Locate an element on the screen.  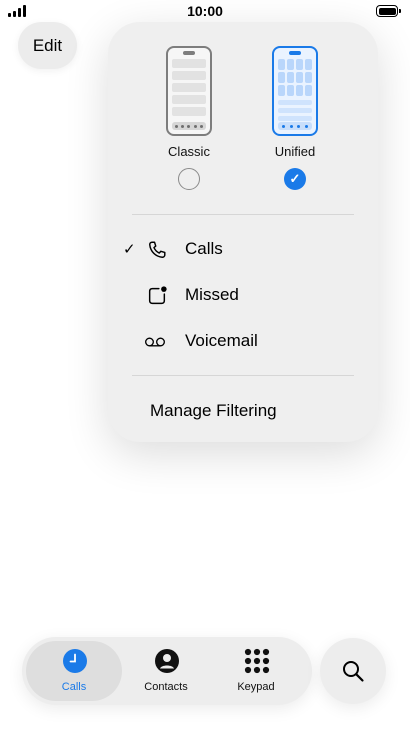
tab-keypad: Keypad is located at coordinates (256, 671).